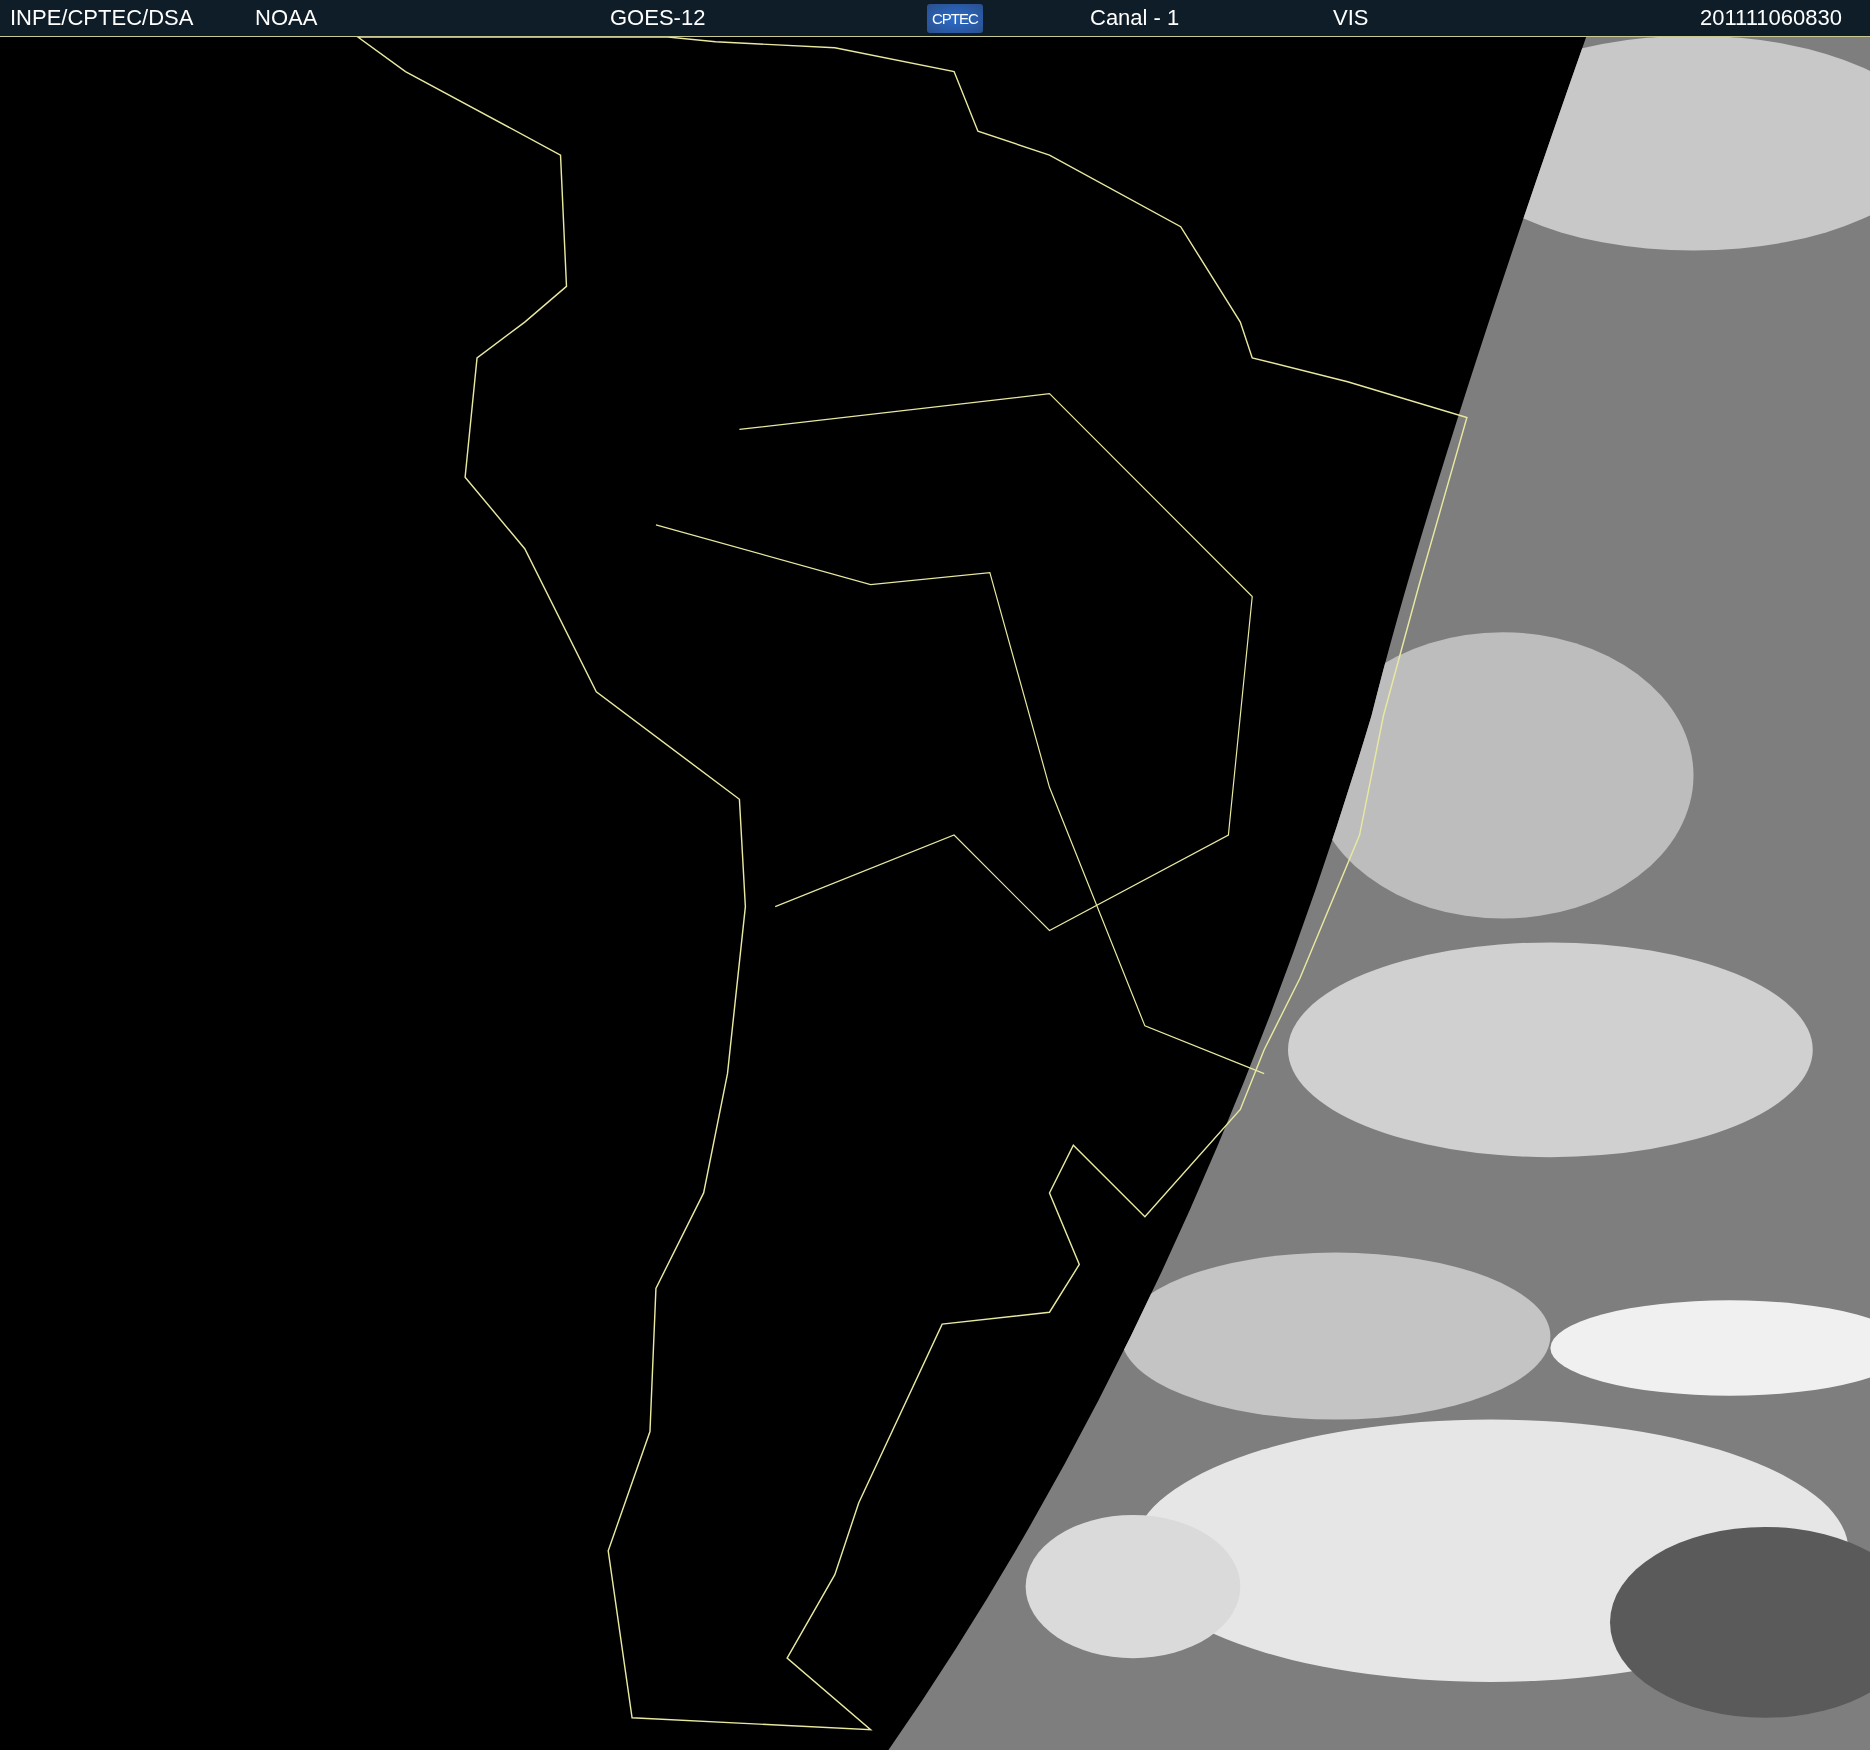 This screenshot has height=1750, width=1870. I want to click on header-label: NOAA, so click(286, 18).